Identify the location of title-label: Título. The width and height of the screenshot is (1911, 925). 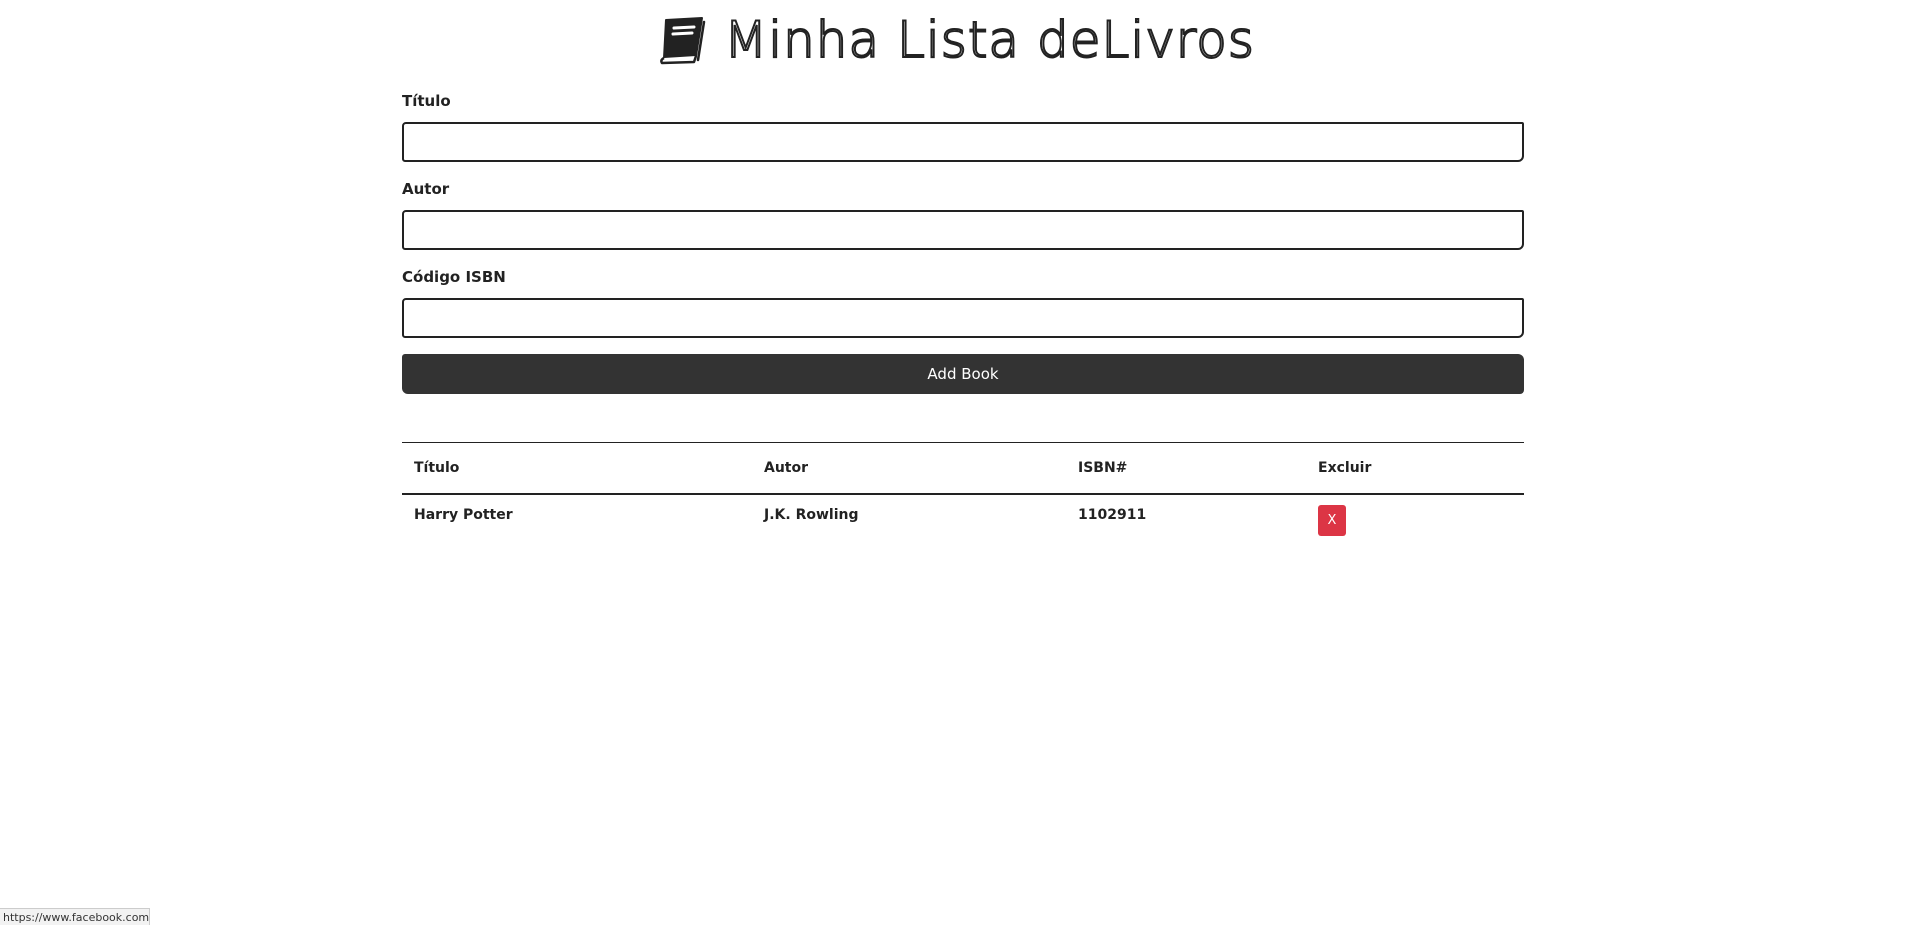
(426, 101).